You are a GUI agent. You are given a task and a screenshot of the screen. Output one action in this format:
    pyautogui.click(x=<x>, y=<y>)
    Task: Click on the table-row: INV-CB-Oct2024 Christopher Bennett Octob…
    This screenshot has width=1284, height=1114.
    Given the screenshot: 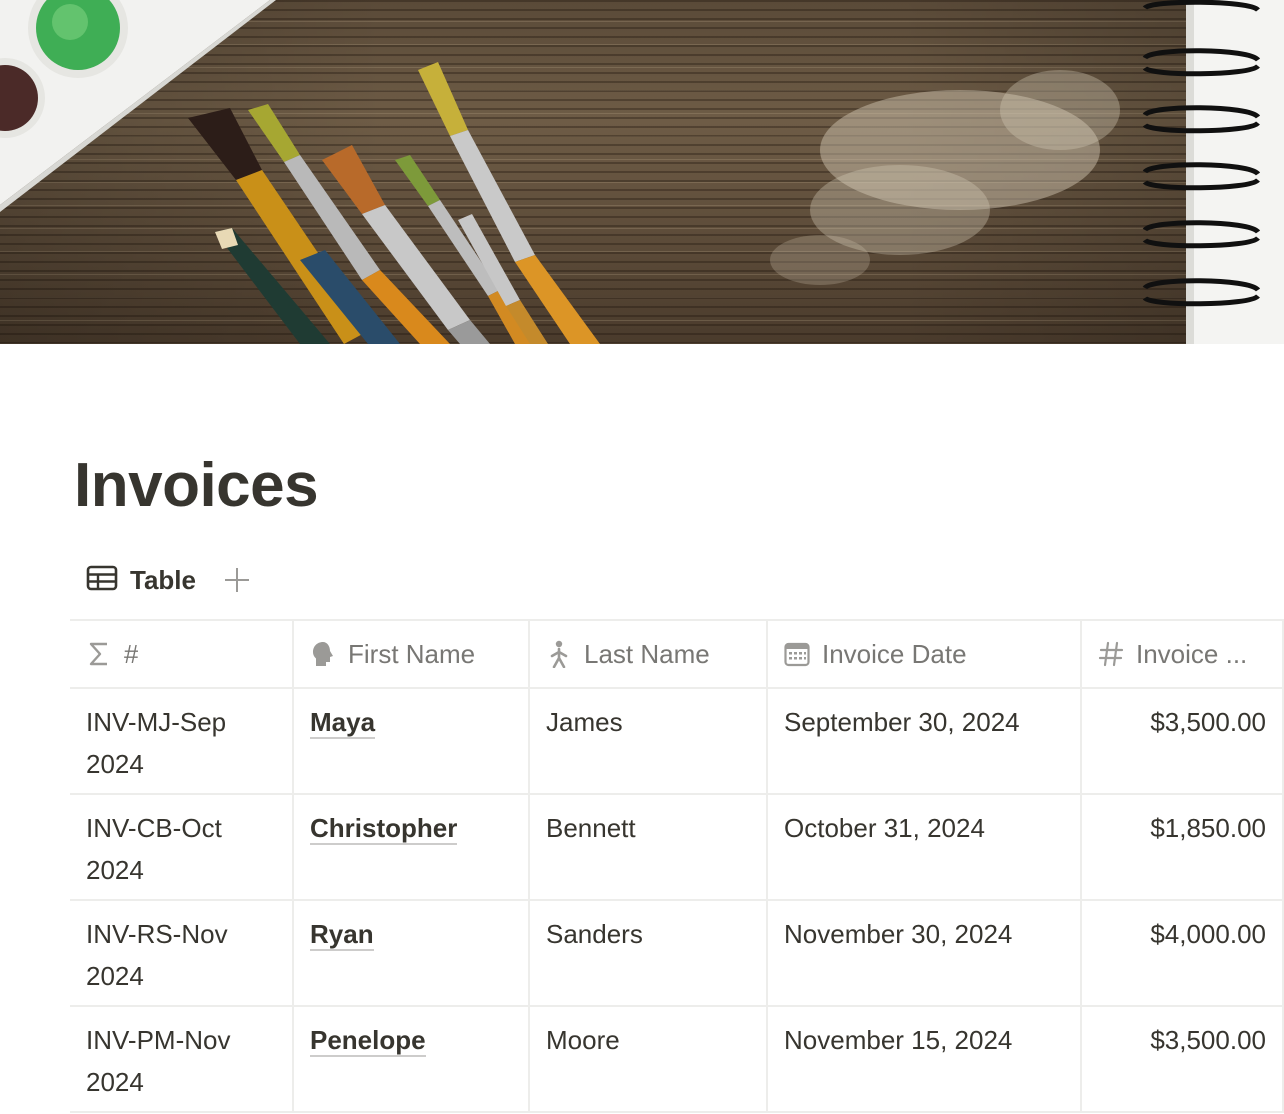 What is the action you would take?
    pyautogui.click(x=677, y=848)
    